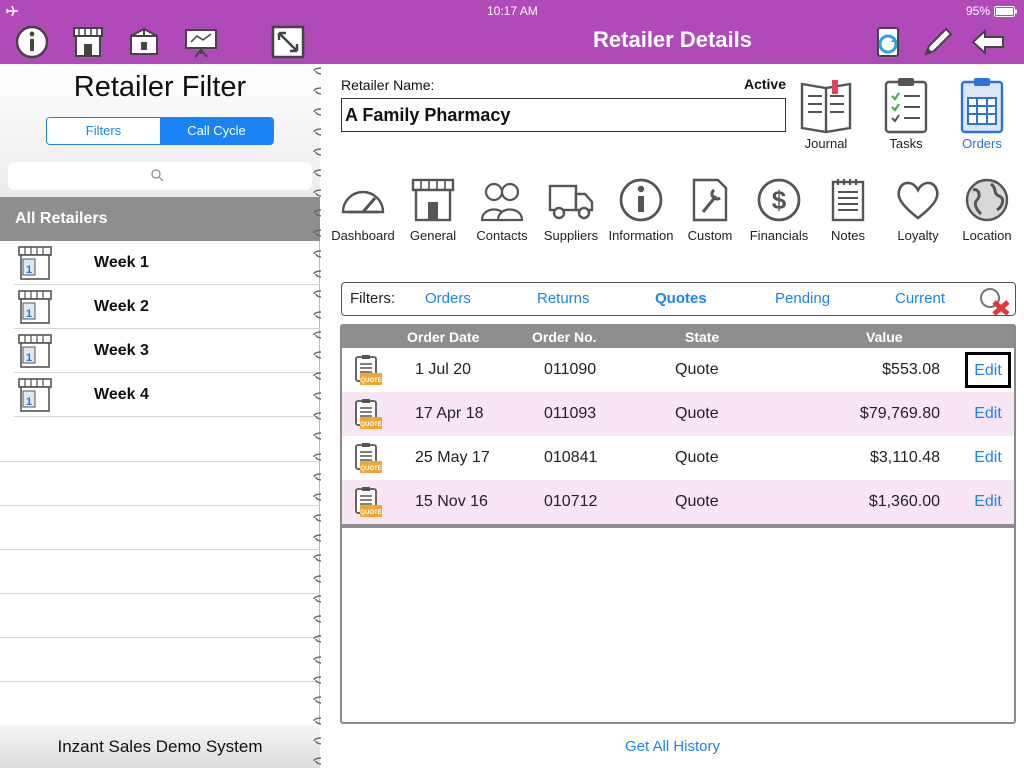 The width and height of the screenshot is (1024, 768). Describe the element at coordinates (443, 337) in the screenshot. I see `column-order-date: Order Date` at that location.